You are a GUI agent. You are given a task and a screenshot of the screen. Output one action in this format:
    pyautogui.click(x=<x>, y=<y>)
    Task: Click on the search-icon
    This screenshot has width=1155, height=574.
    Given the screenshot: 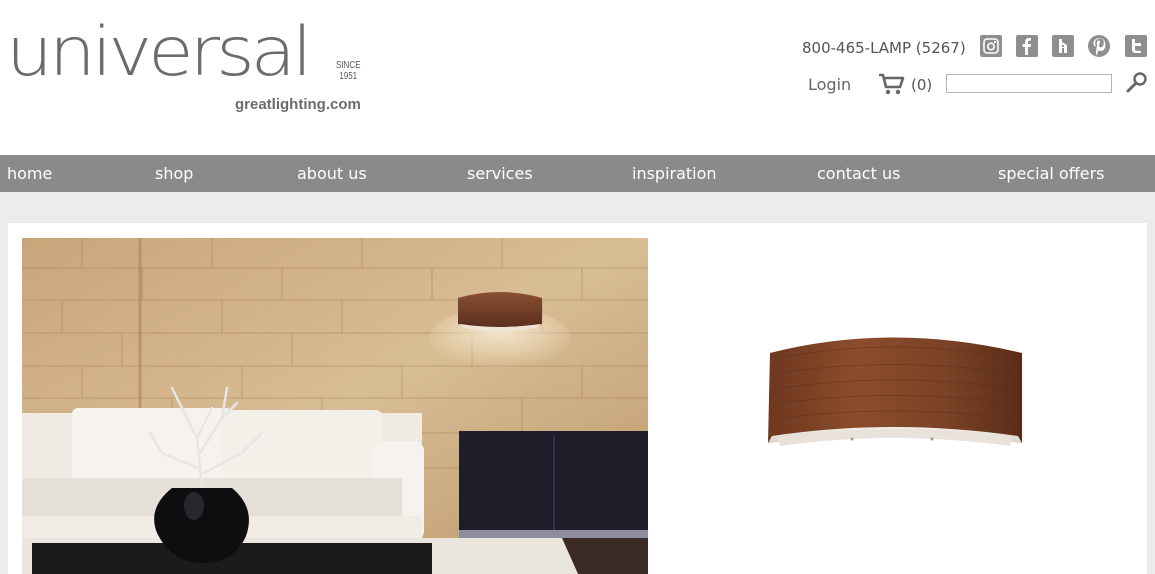 What is the action you would take?
    pyautogui.click(x=1137, y=83)
    